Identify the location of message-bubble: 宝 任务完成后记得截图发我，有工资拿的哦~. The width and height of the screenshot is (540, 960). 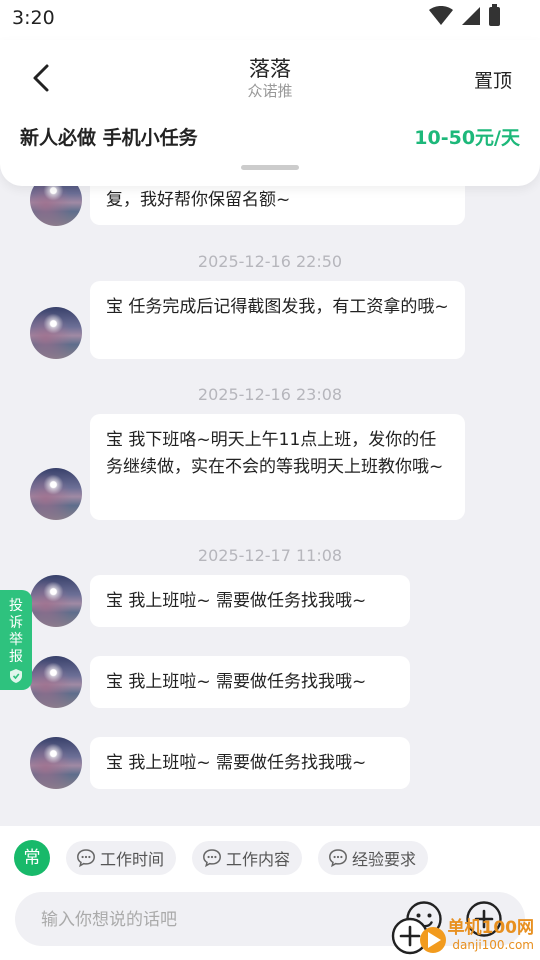
(277, 320).